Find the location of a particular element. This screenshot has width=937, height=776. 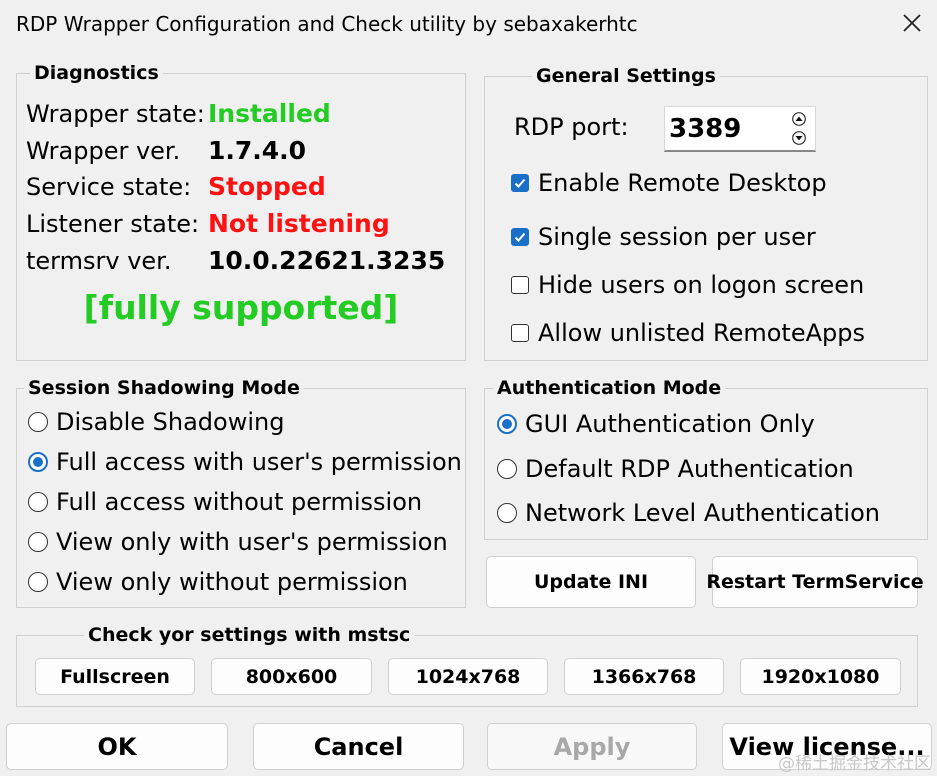

wrapper-ver-value: 1.7.4.0 is located at coordinates (257, 150).